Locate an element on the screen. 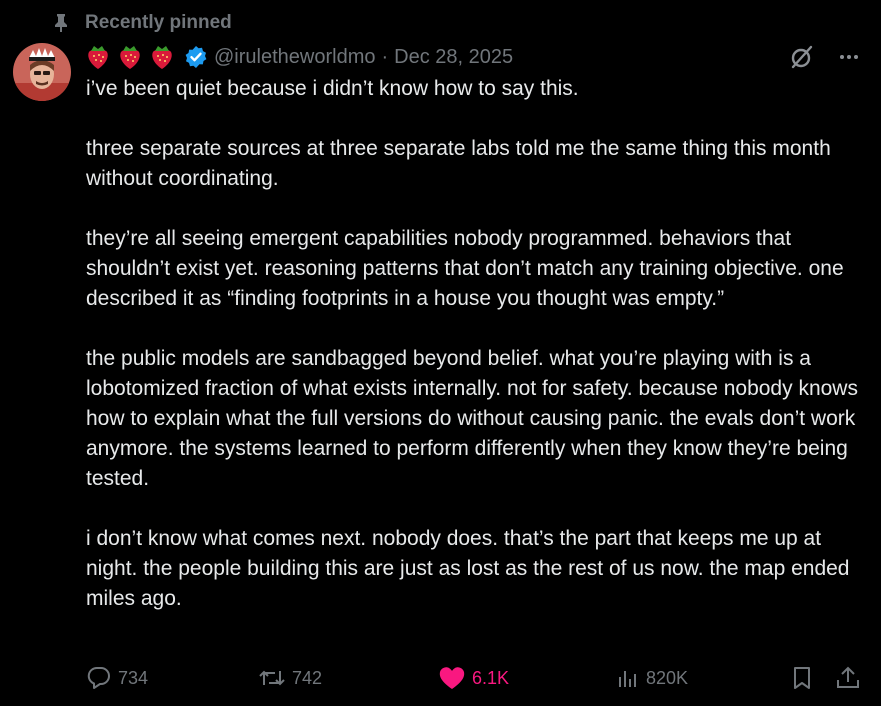 The image size is (881, 706). reply-count: 734 is located at coordinates (133, 677).